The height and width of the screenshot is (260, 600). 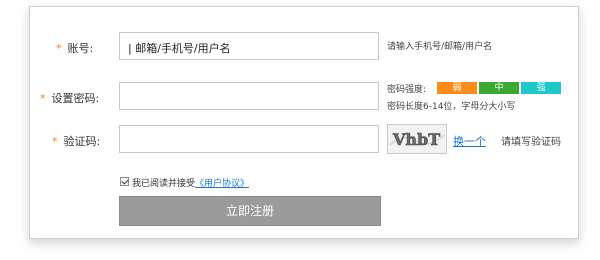 I want to click on captcha-text: VhbT, so click(x=416, y=139).